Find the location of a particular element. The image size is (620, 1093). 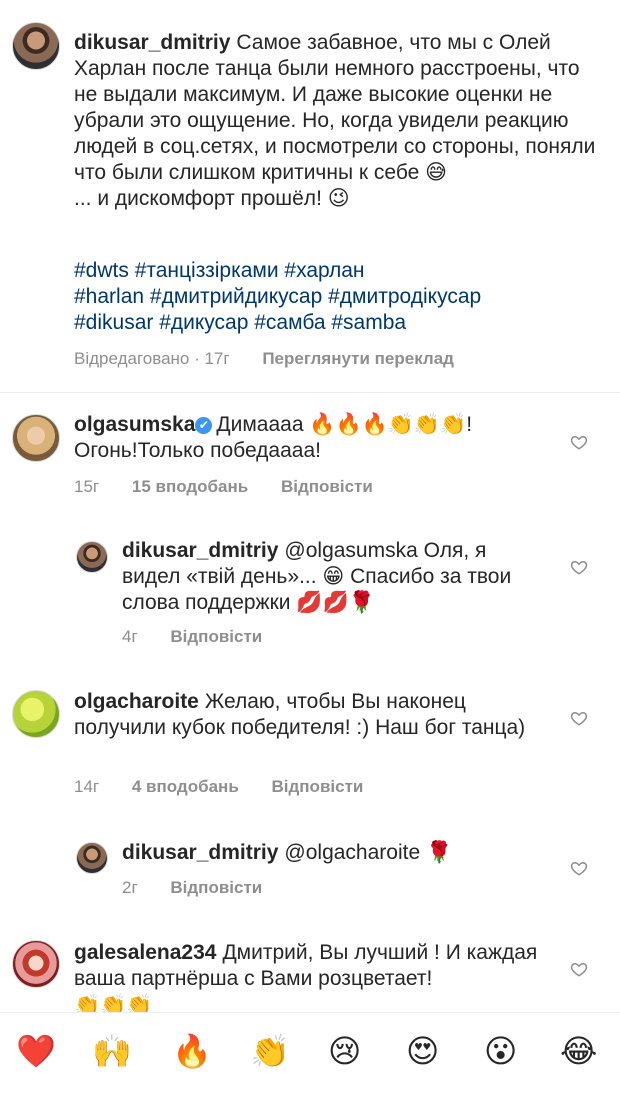

comment-text: @olgacharoite 🌹 is located at coordinates (368, 852).